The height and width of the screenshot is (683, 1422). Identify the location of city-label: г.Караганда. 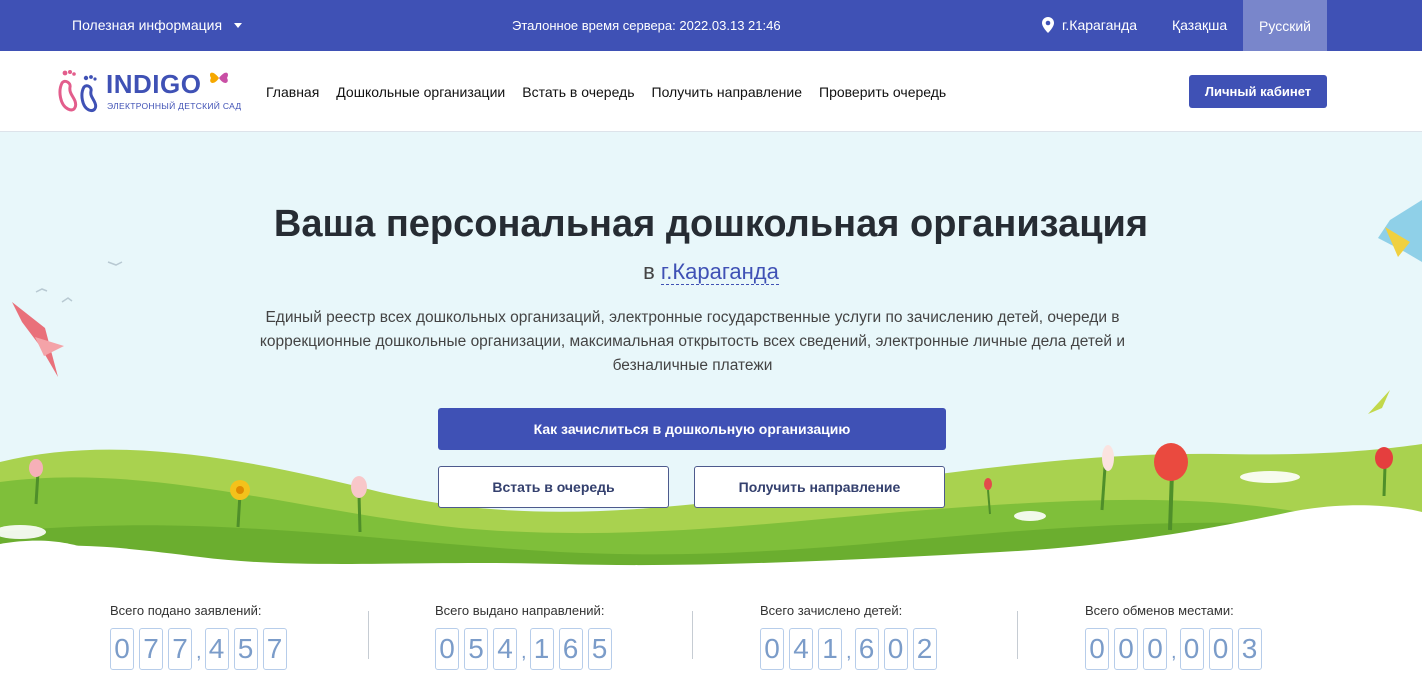
(1100, 25).